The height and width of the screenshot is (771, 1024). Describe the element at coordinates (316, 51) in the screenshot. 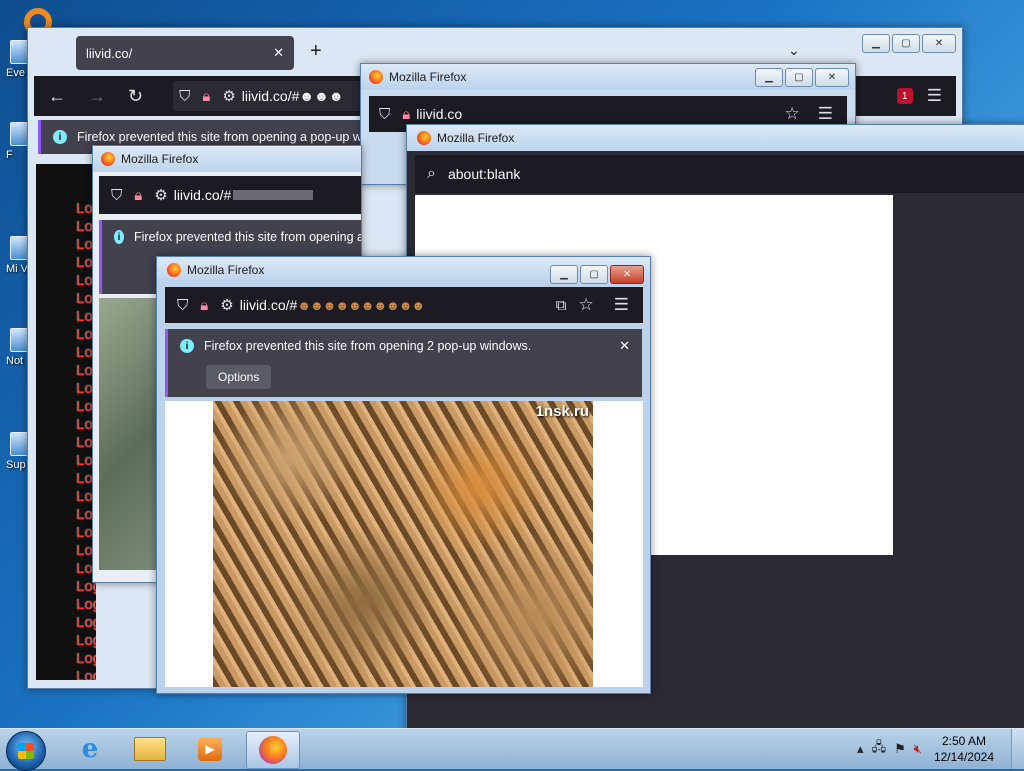

I see `new-tab-icon: +` at that location.